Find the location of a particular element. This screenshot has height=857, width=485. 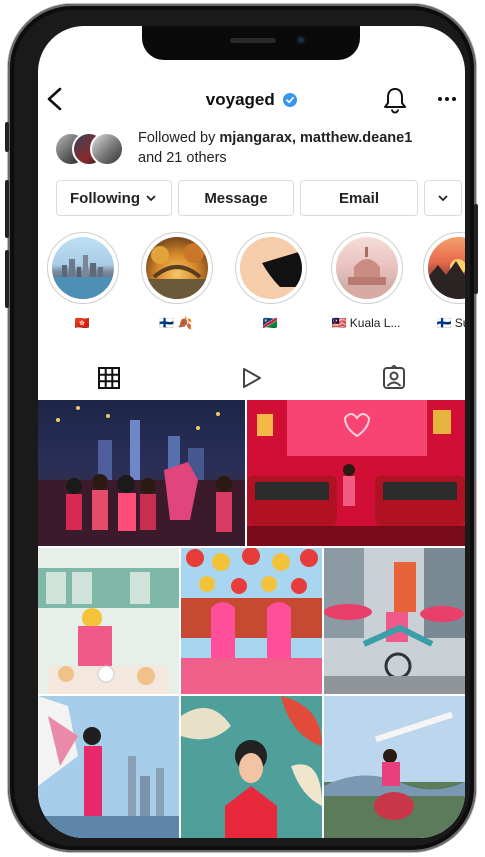

highlight-label: 🇫🇮 Sum is located at coordinates (450, 323).